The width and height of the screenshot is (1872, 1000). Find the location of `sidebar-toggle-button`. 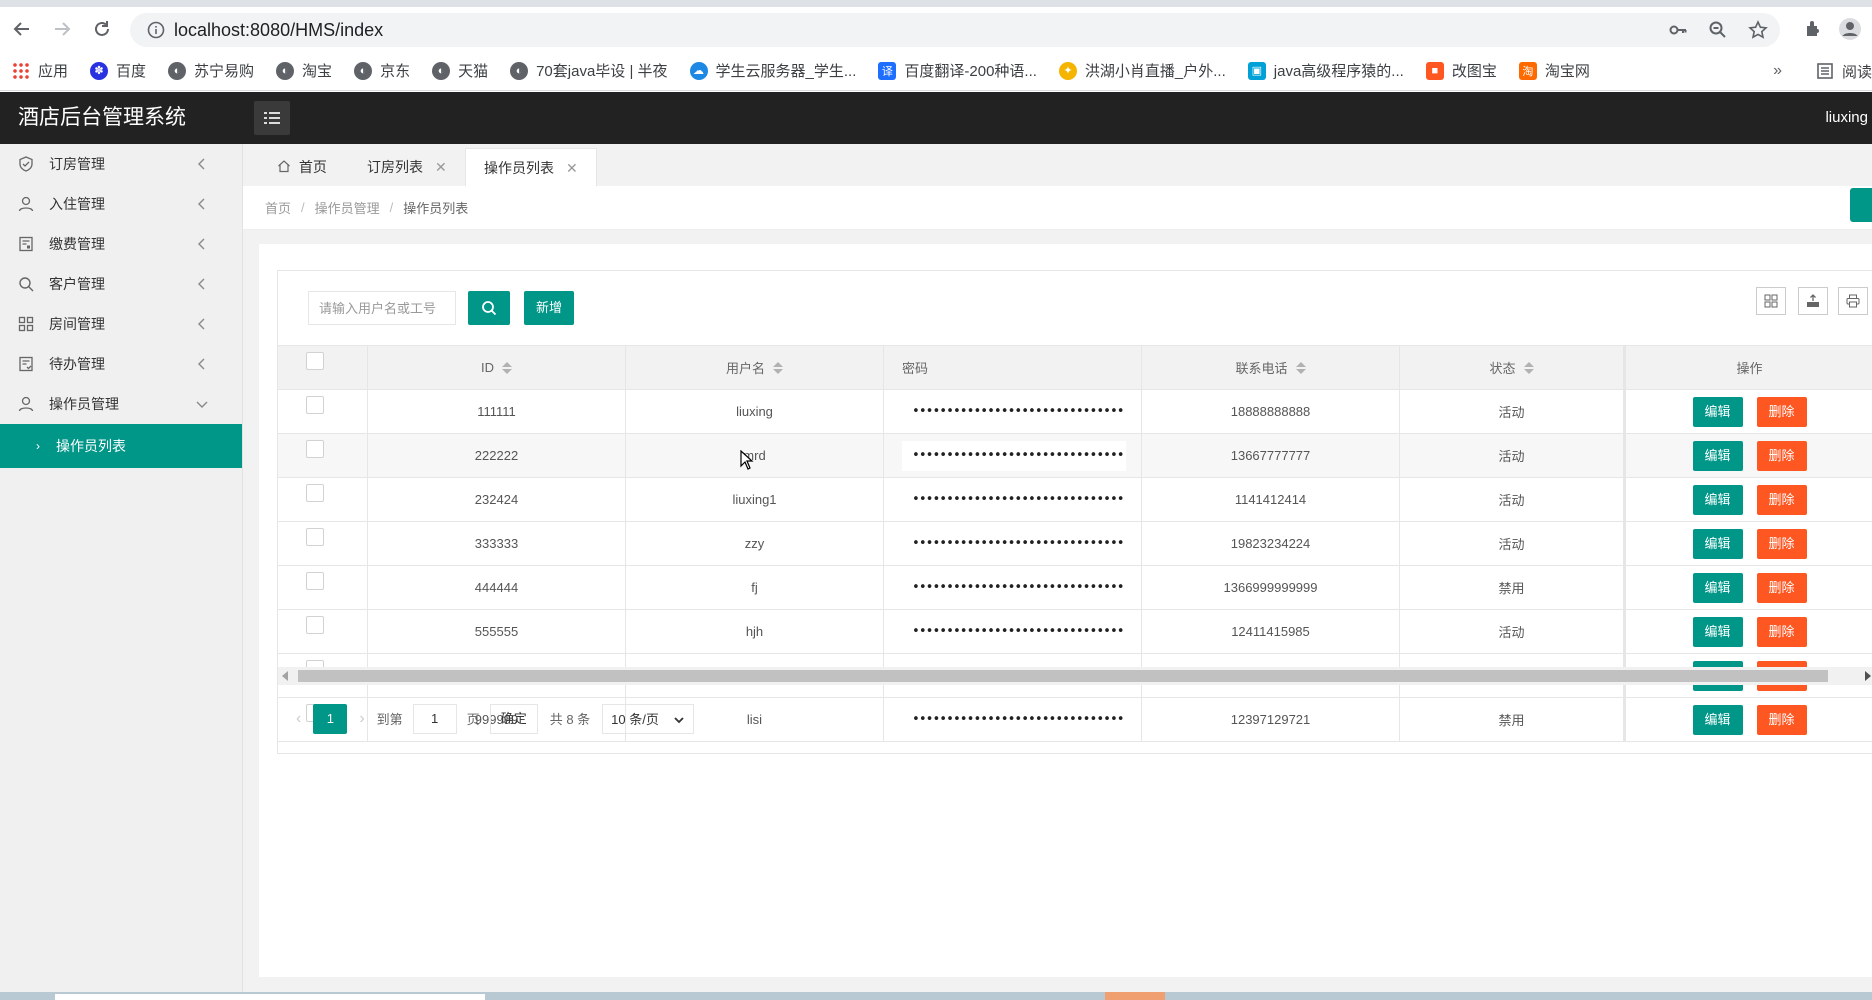

sidebar-toggle-button is located at coordinates (272, 118).